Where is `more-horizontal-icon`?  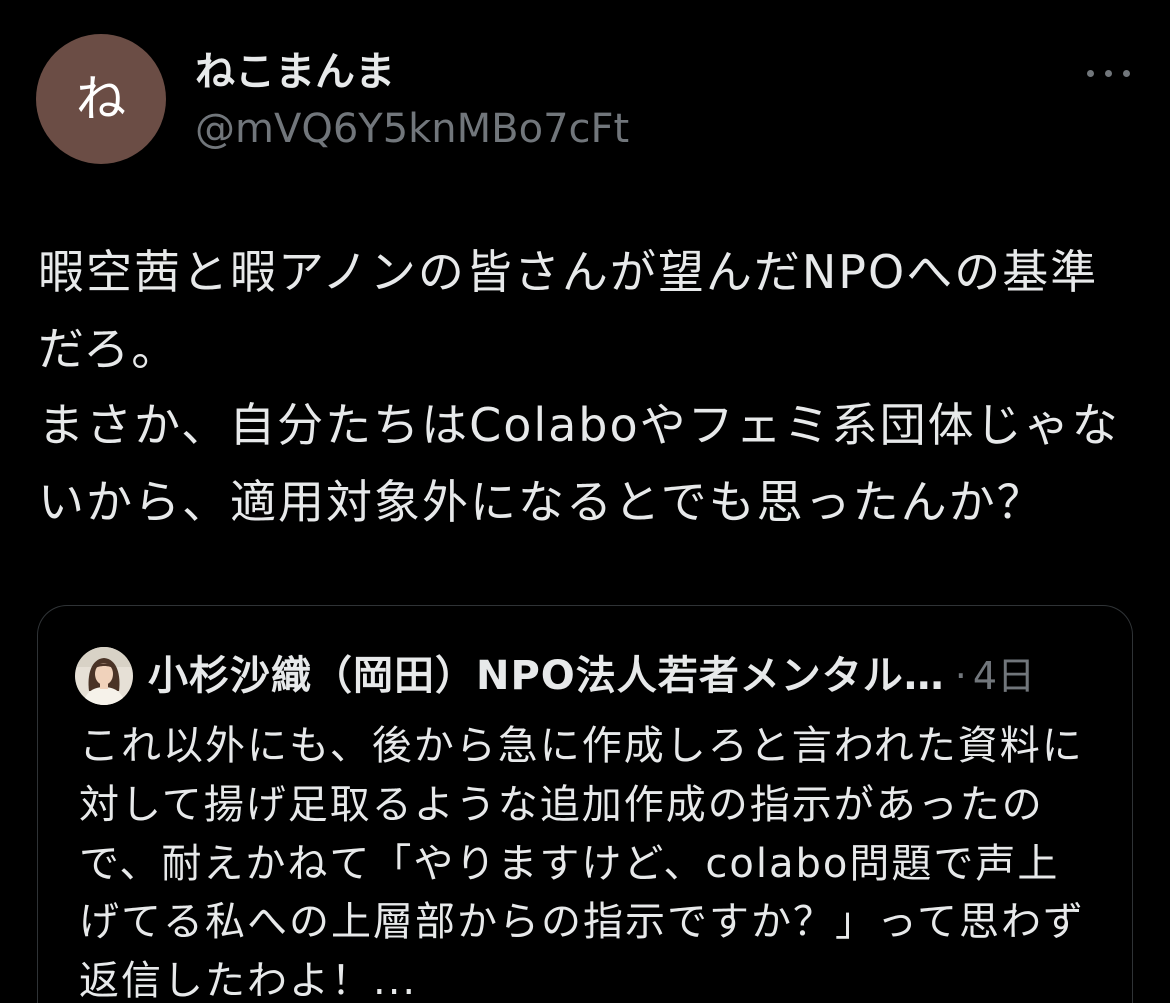 more-horizontal-icon is located at coordinates (1090, 73).